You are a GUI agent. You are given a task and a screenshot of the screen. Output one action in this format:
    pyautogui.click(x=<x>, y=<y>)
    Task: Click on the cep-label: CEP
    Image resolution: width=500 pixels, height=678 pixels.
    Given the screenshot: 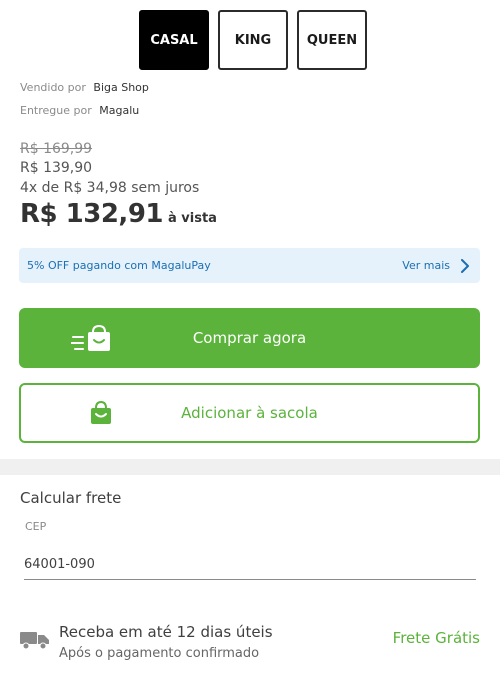 What is the action you would take?
    pyautogui.click(x=36, y=526)
    